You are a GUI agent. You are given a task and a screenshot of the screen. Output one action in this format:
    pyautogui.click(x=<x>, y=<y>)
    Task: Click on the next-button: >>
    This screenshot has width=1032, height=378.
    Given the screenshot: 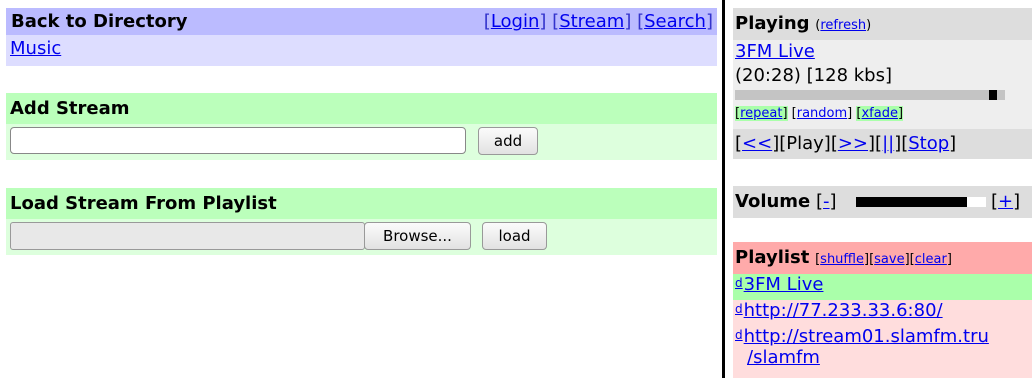 What is the action you would take?
    pyautogui.click(x=853, y=143)
    